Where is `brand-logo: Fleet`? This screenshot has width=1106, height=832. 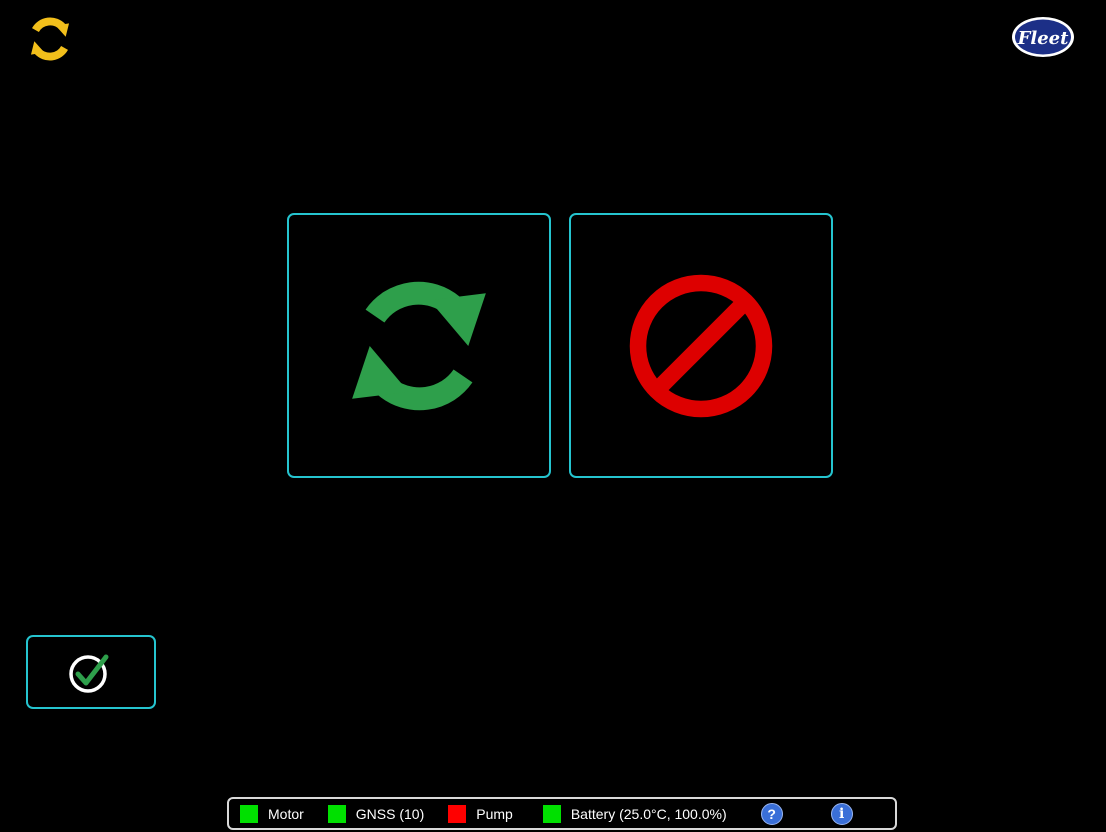
brand-logo: Fleet is located at coordinates (1043, 37).